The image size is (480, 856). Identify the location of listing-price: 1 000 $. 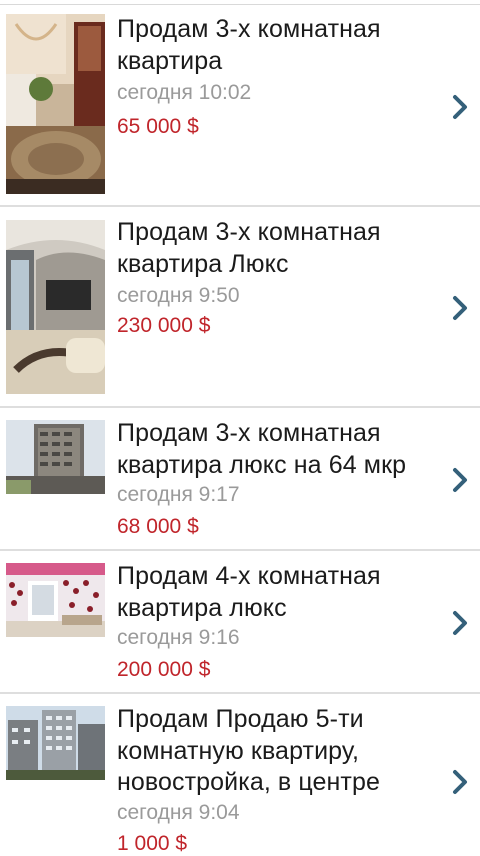
(152, 843).